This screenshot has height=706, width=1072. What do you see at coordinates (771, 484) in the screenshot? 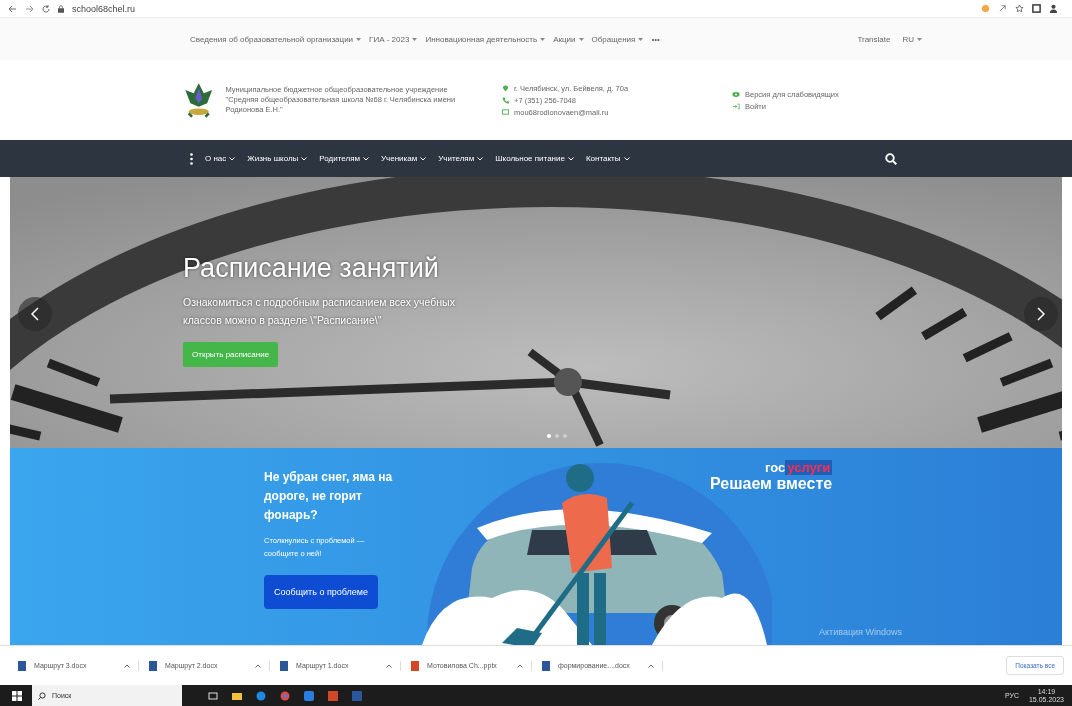
I see `banner-slogan: Решаем вместе` at bounding box center [771, 484].